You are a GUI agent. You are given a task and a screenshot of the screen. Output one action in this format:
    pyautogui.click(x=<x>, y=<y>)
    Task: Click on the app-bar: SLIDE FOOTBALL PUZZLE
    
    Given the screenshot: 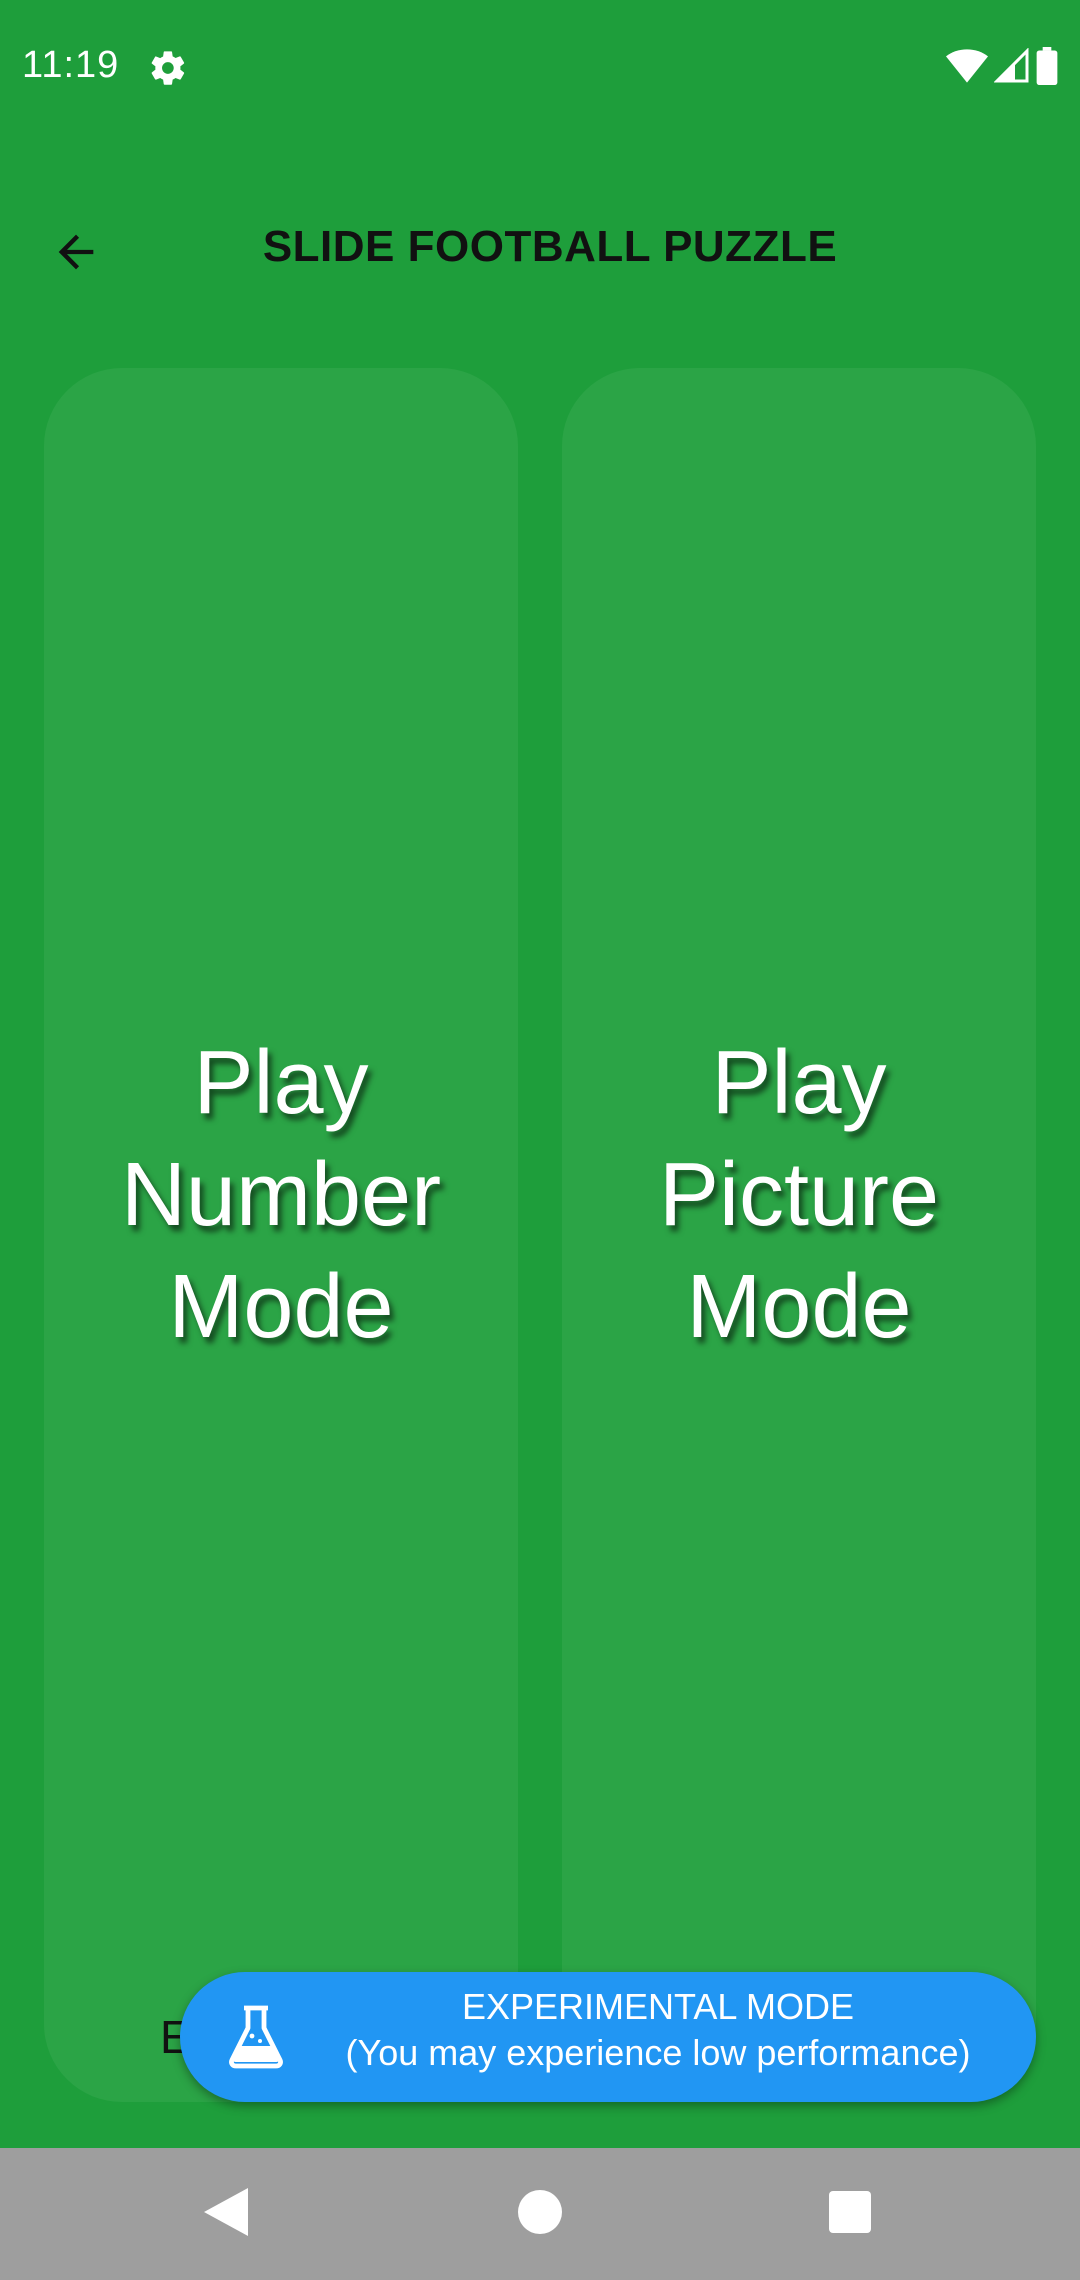 What is the action you would take?
    pyautogui.click(x=540, y=248)
    